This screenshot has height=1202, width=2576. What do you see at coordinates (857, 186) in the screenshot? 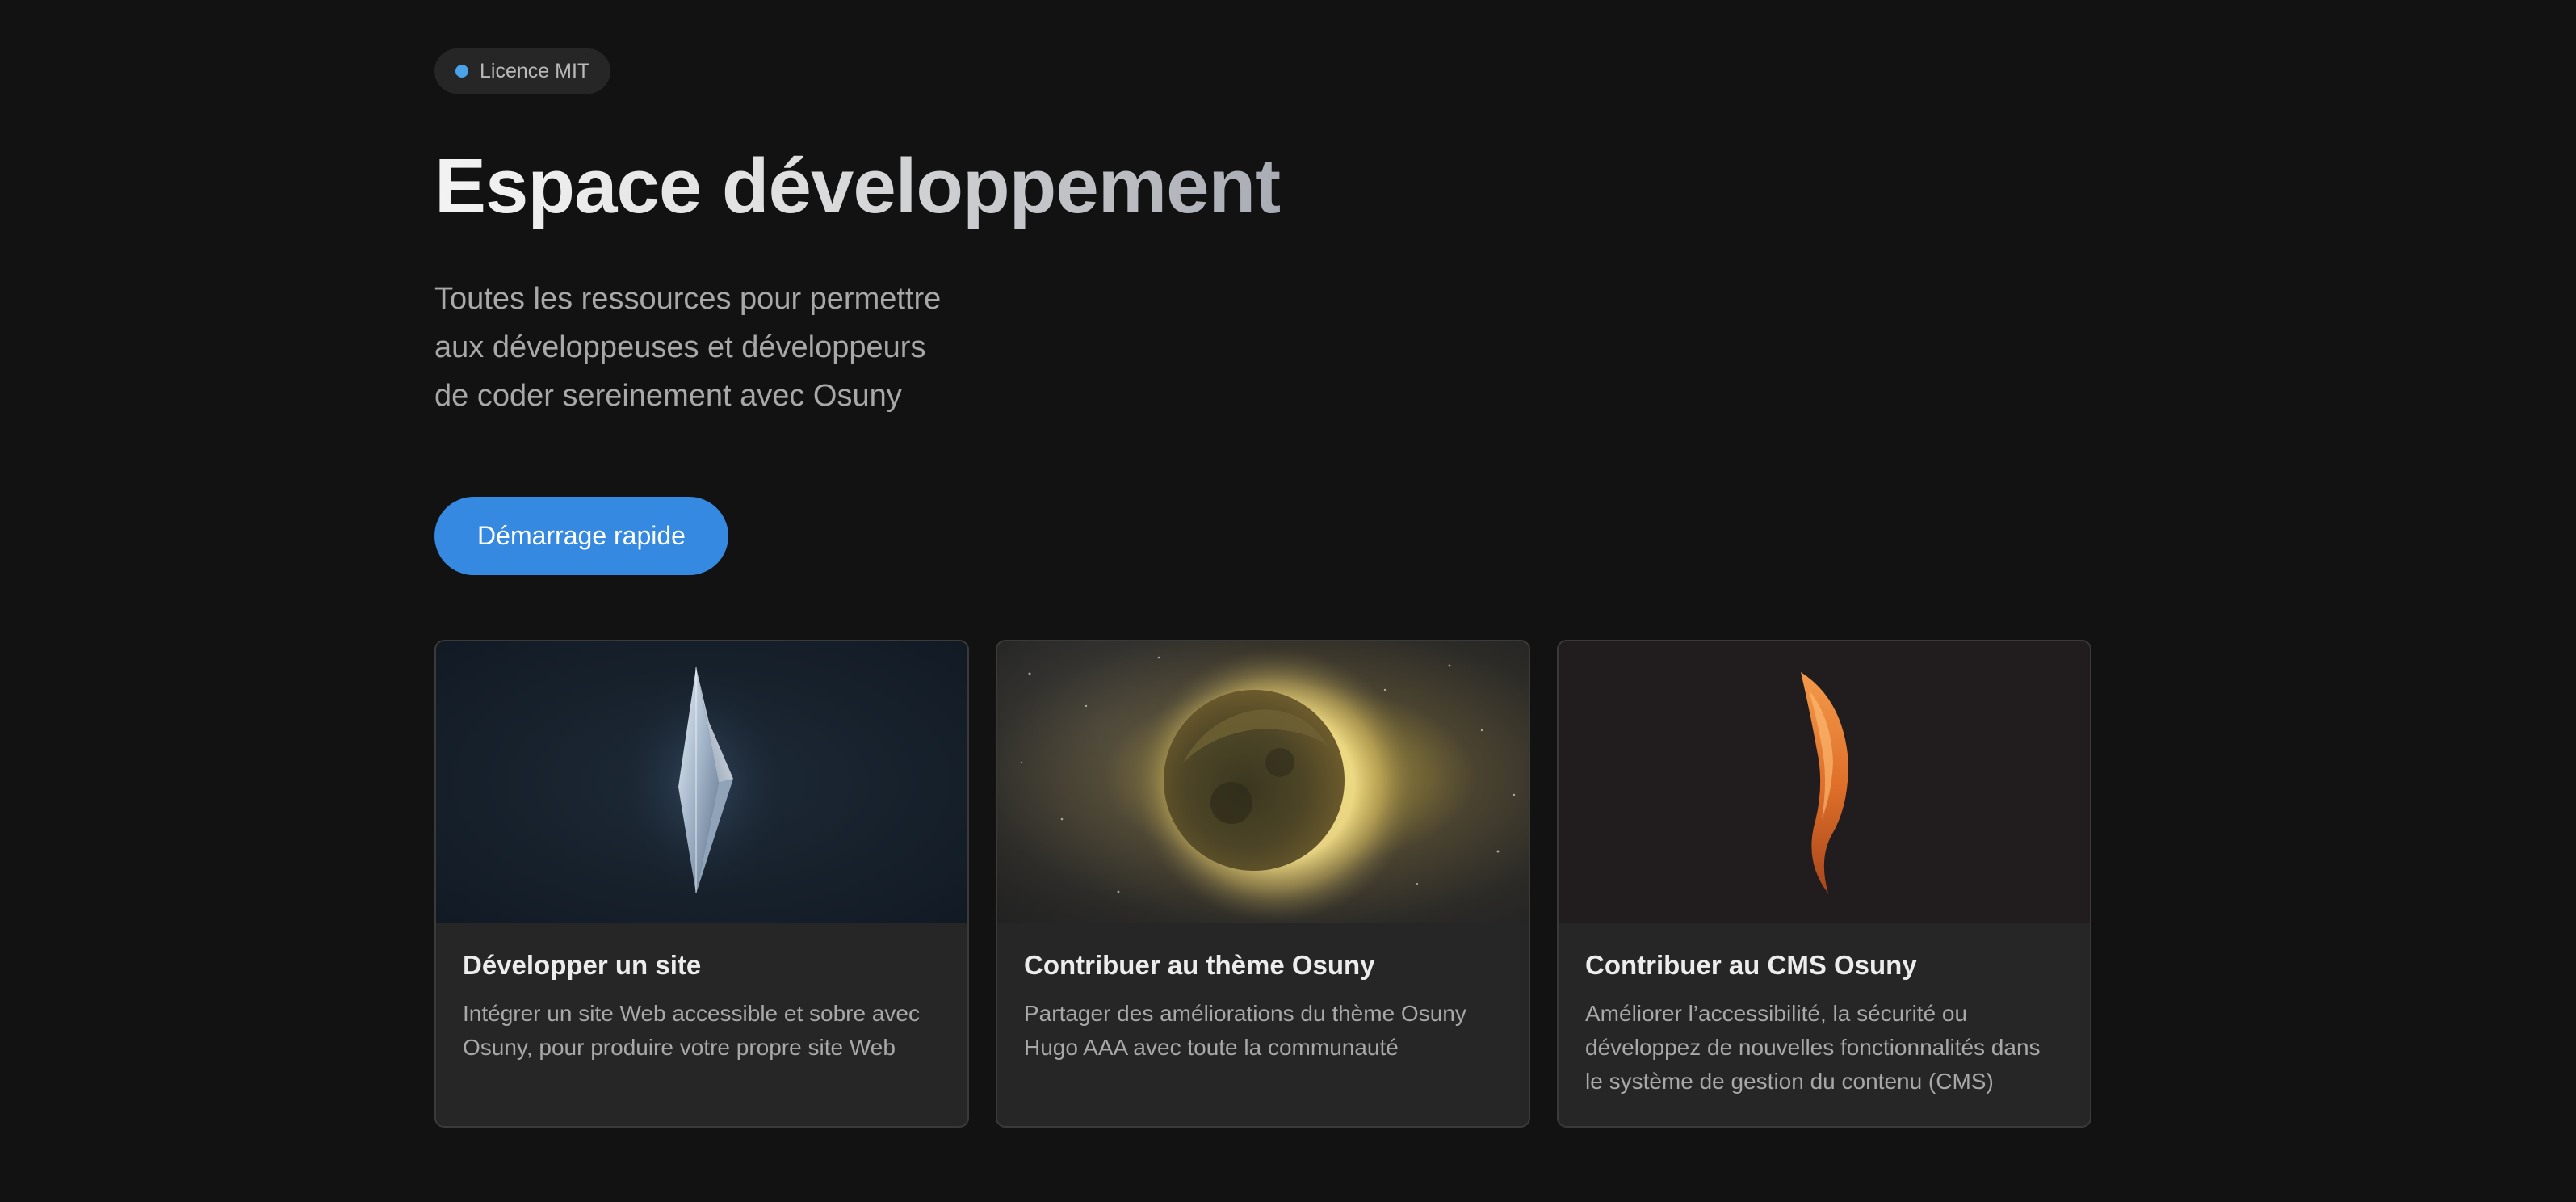
I see `page-title: Espace développement` at bounding box center [857, 186].